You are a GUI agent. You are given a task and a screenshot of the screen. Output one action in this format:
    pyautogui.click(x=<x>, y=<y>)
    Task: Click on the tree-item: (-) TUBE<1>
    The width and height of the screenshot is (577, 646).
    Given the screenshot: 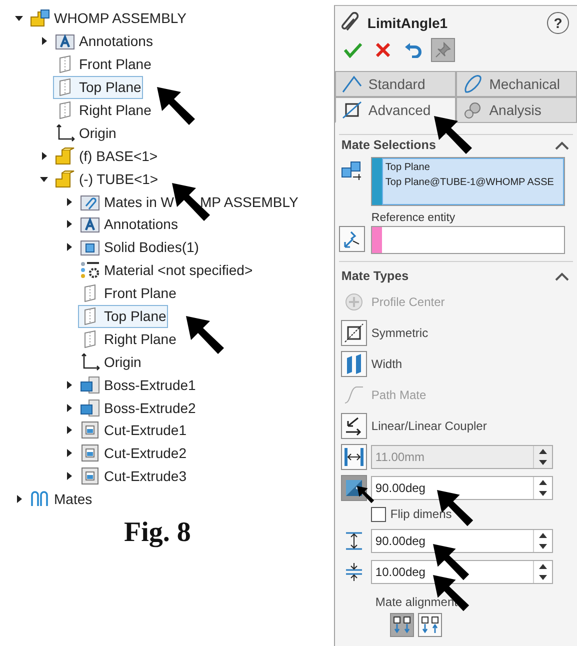 What is the action you would take?
    pyautogui.click(x=106, y=178)
    